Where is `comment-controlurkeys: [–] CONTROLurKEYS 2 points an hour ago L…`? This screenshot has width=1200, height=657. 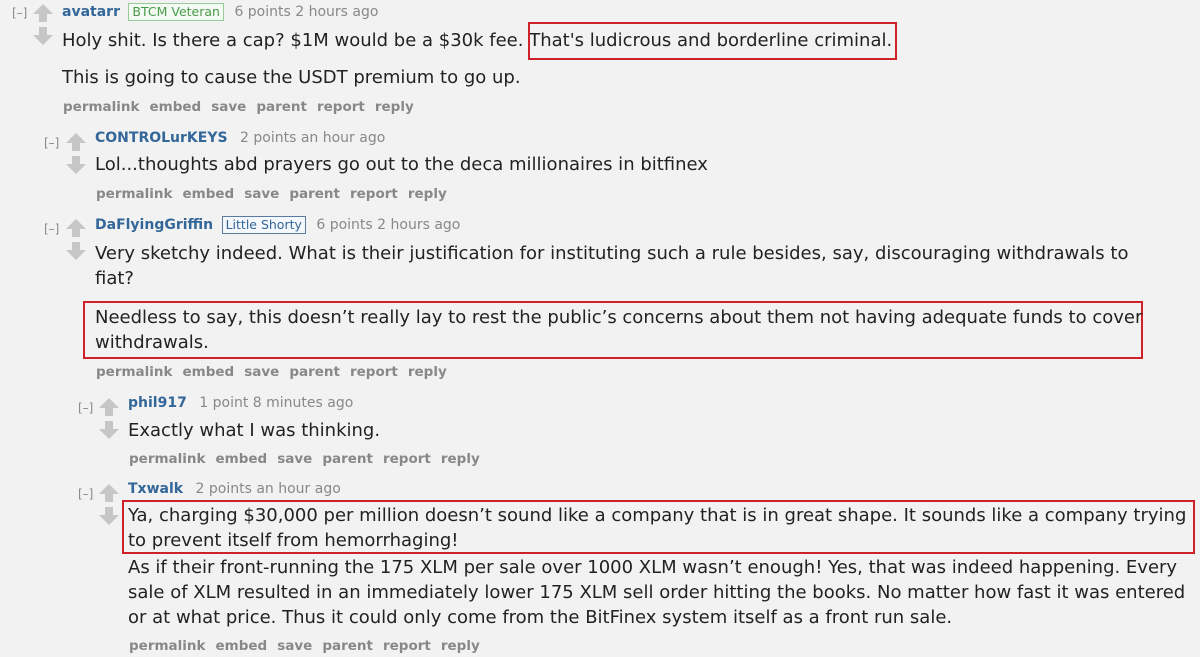 comment-controlurkeys: [–] CONTROLurKEYS 2 points an hour ago L… is located at coordinates (600, 168).